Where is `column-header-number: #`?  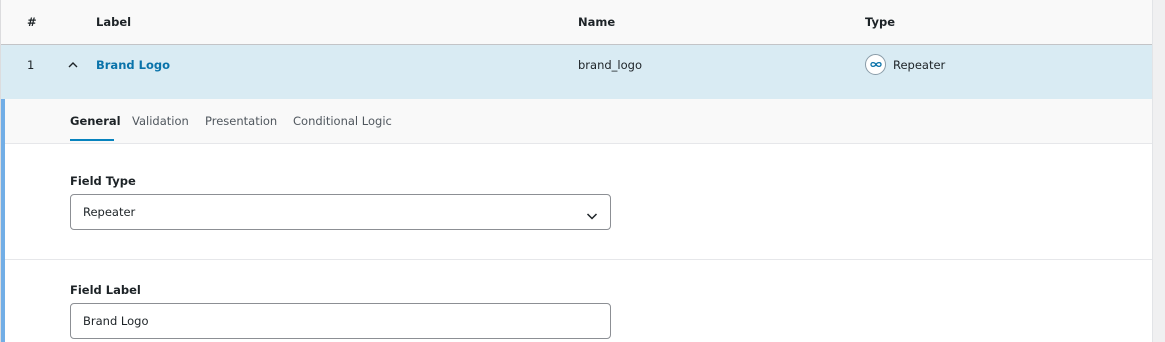 column-header-number: # is located at coordinates (32, 22).